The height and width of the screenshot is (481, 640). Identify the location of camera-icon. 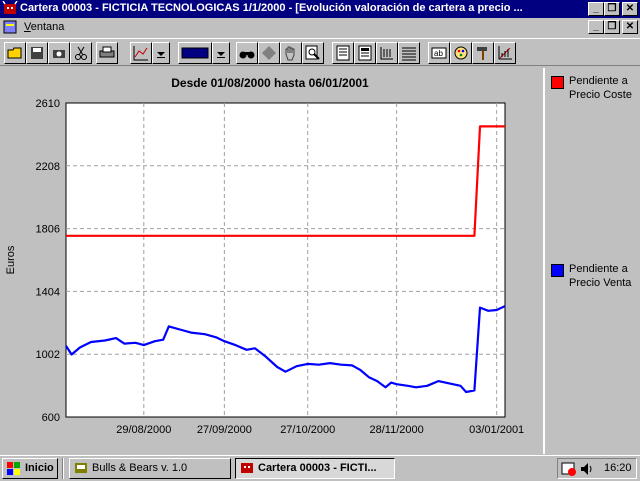
(59, 53).